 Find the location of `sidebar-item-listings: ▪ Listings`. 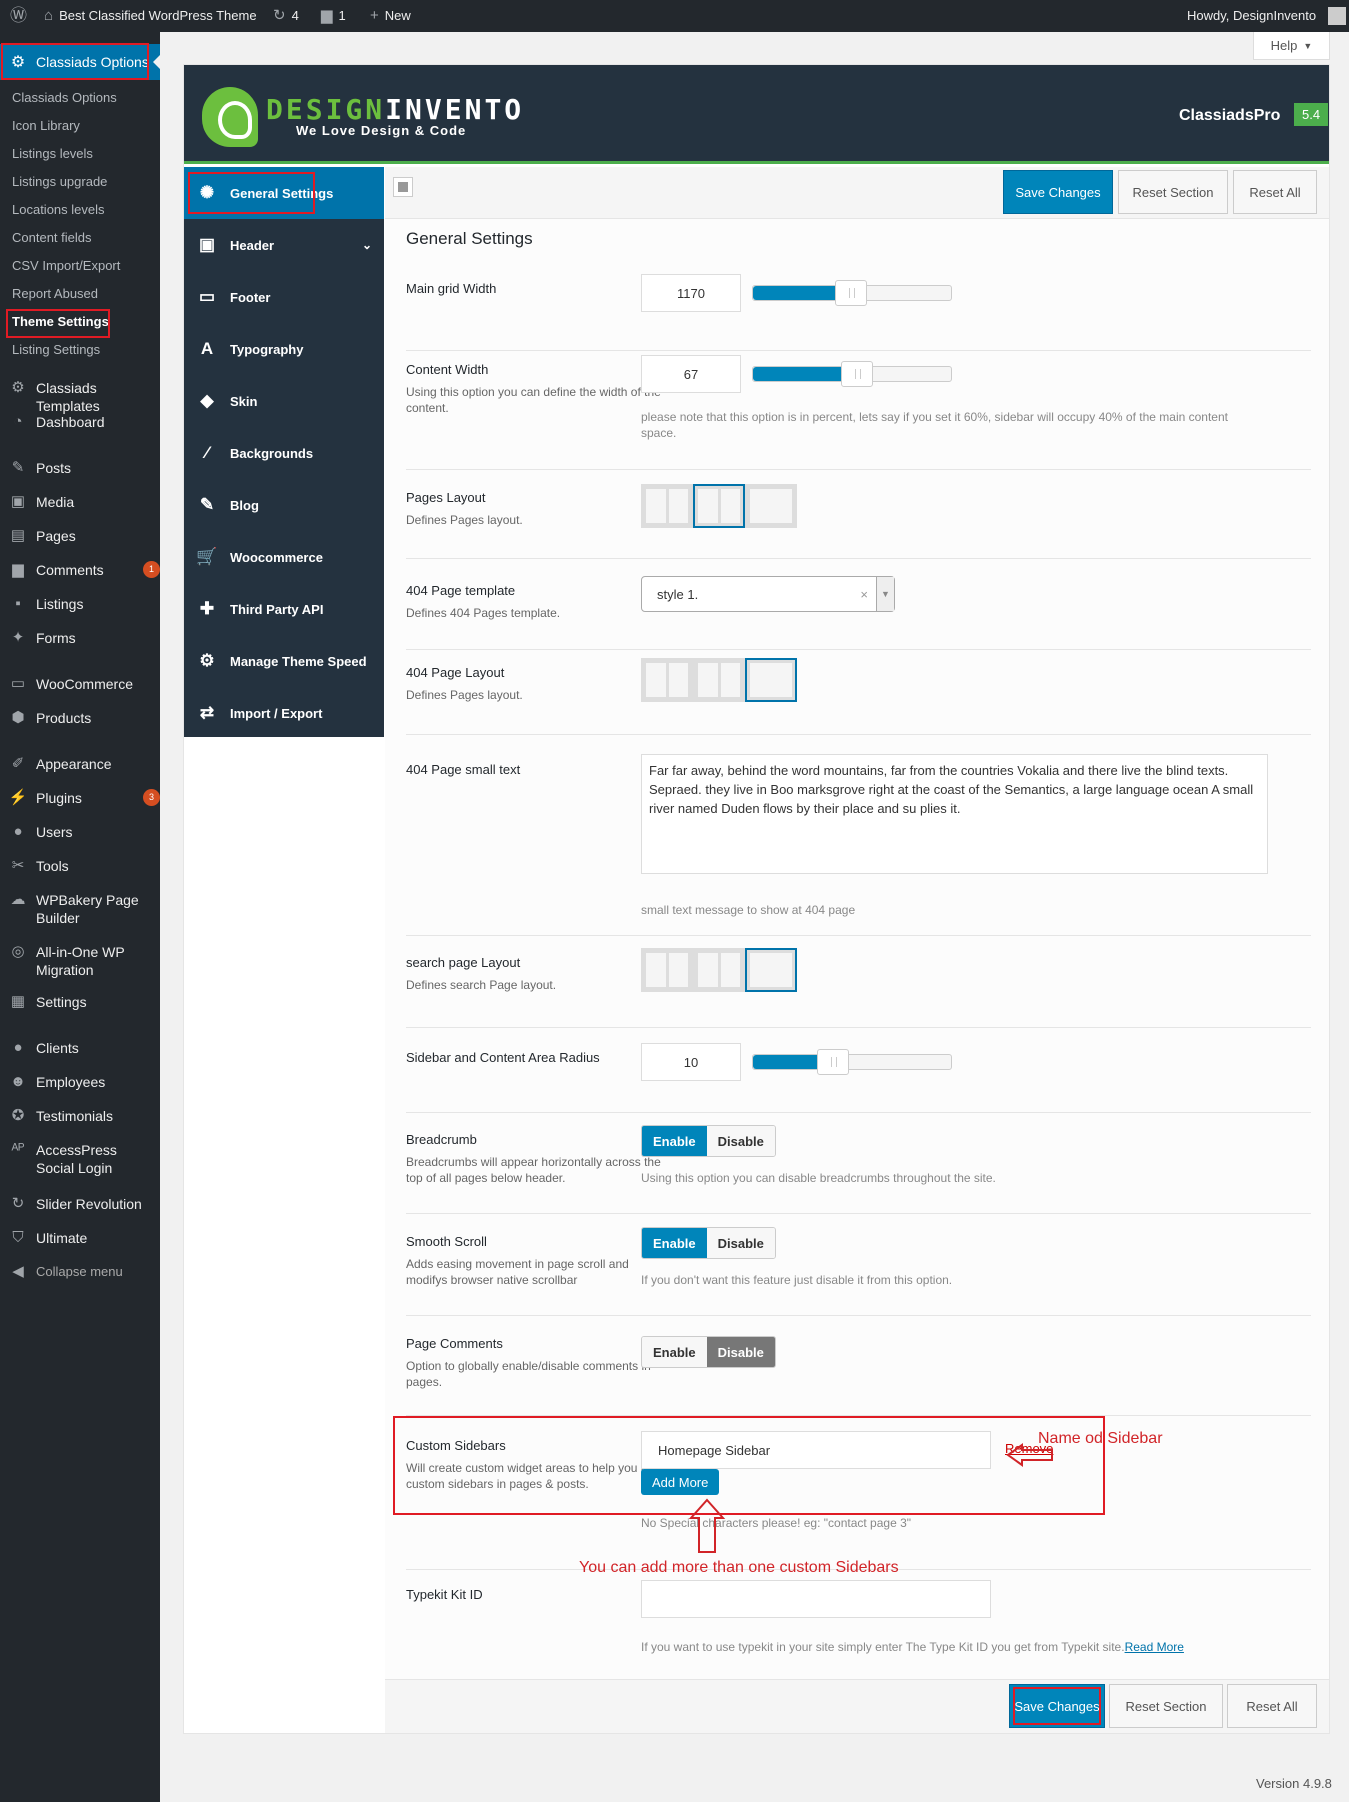

sidebar-item-listings: ▪ Listings is located at coordinates (80, 604).